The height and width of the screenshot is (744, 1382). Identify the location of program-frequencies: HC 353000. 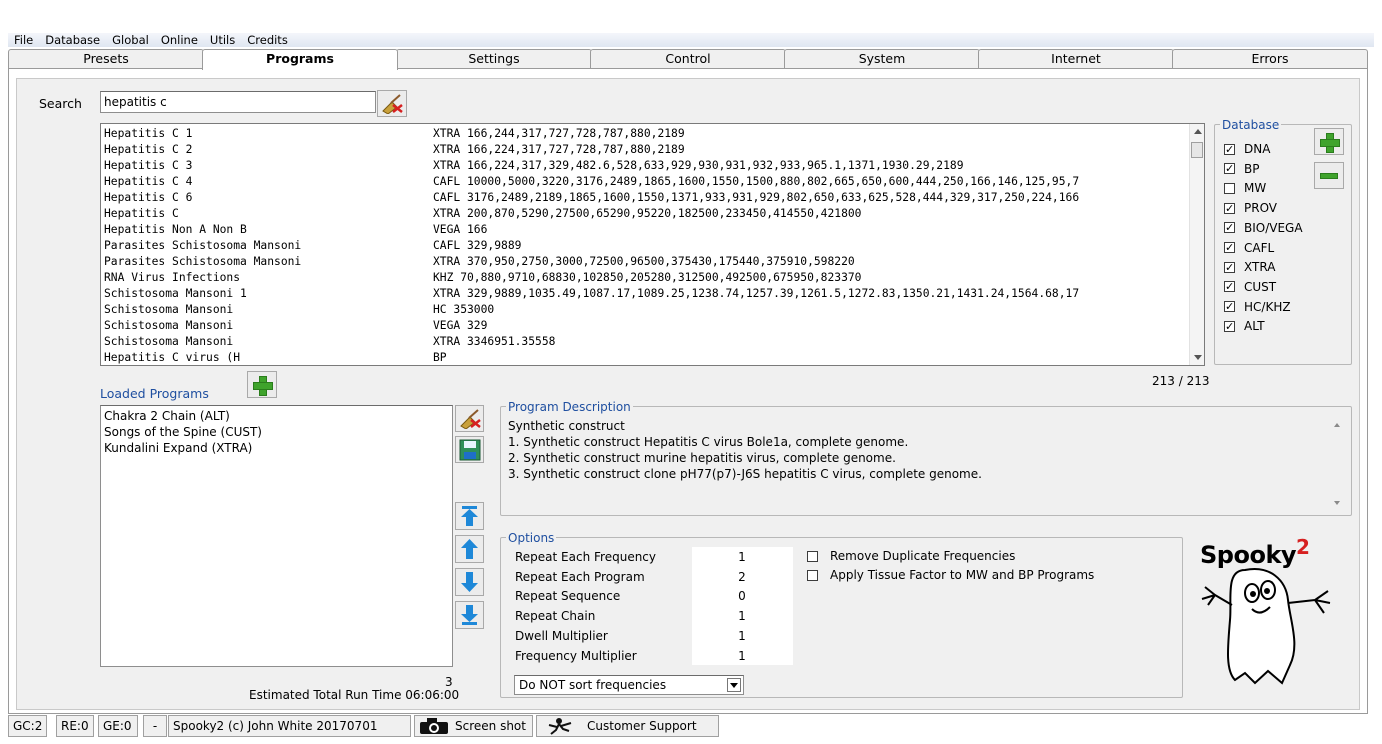
(464, 309).